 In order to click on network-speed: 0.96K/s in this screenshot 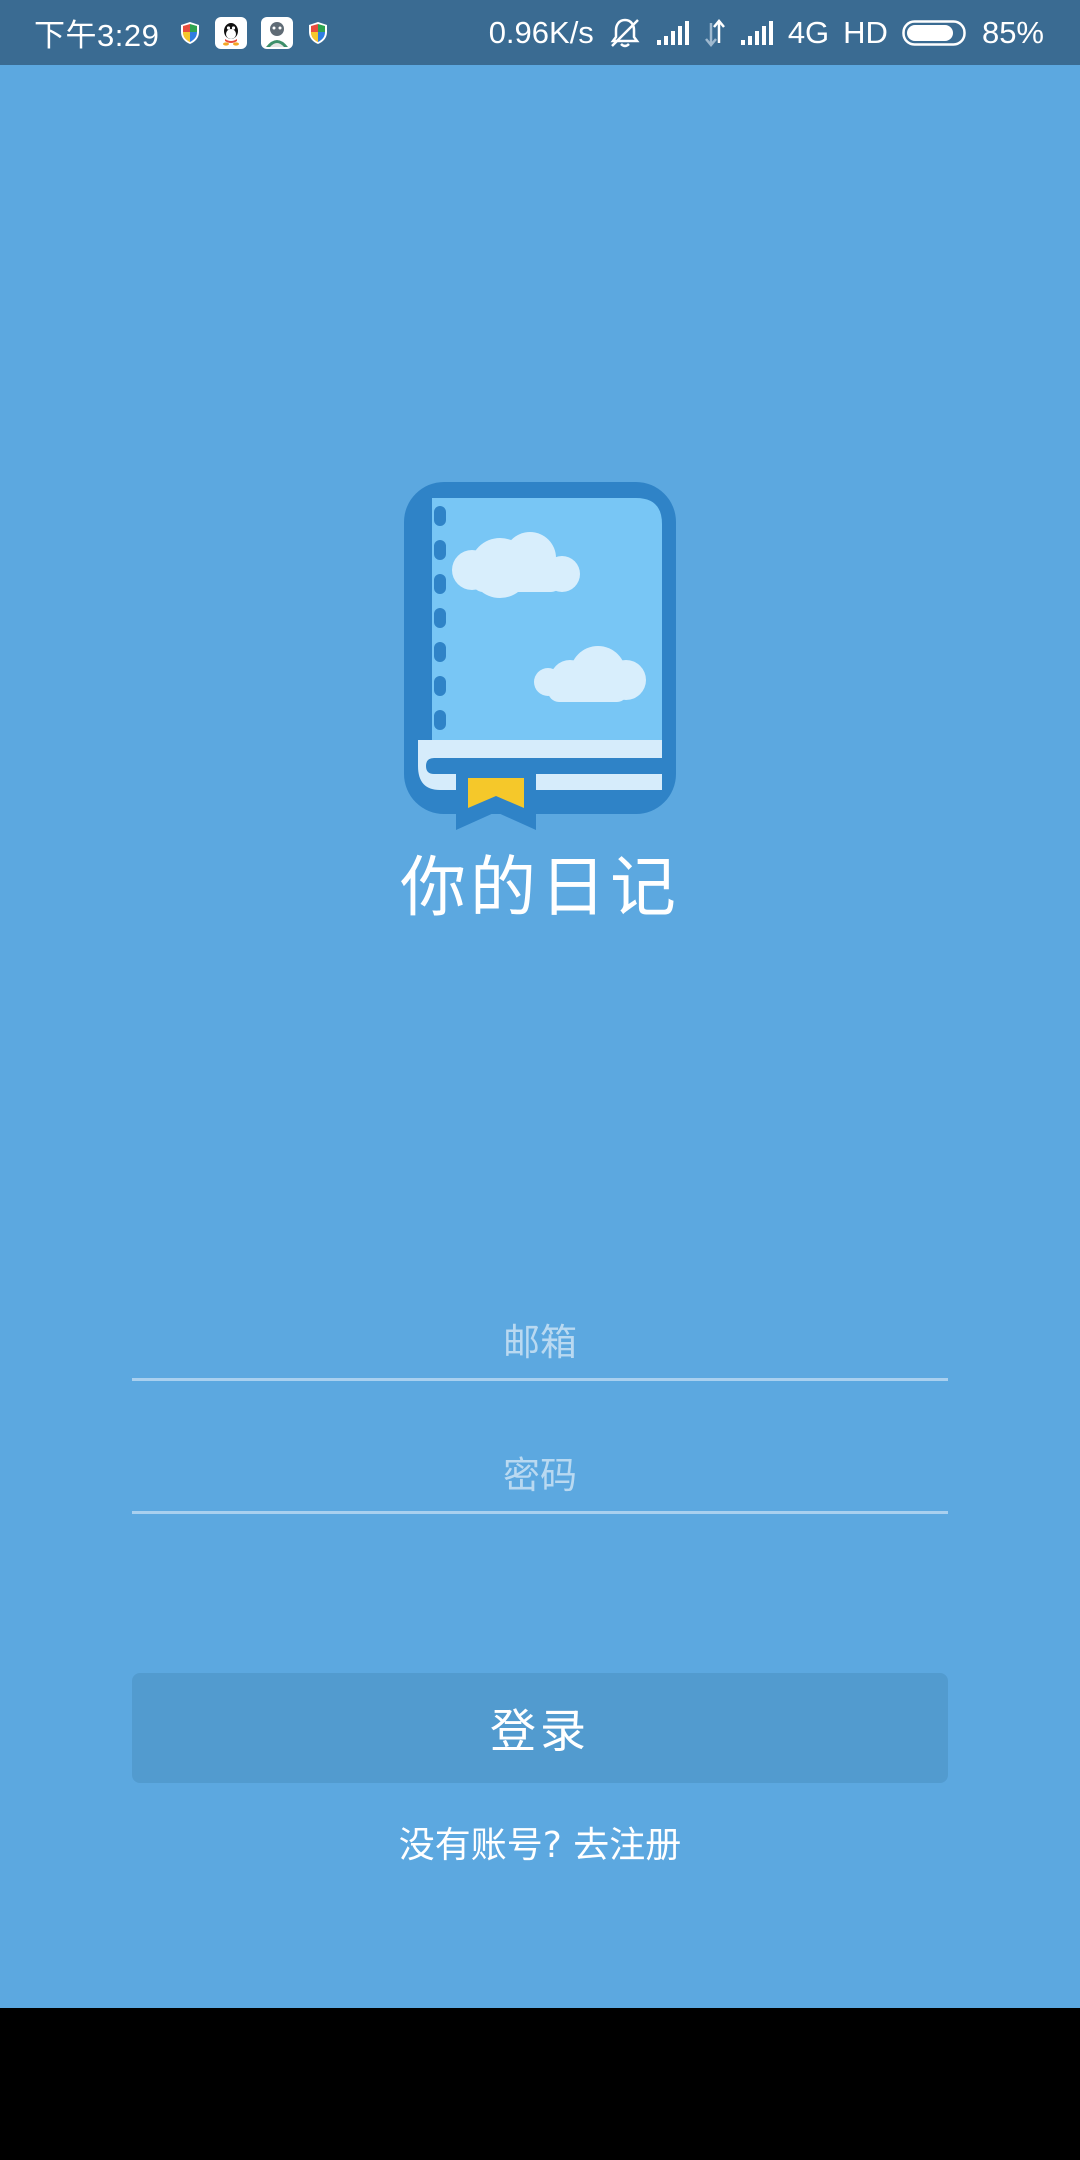, I will do `click(541, 32)`.